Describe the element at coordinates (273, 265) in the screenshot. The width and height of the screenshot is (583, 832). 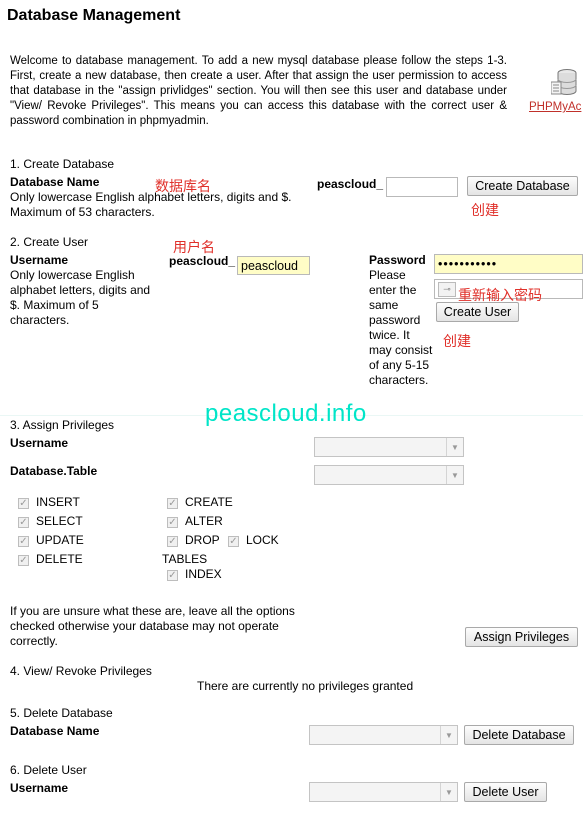
I see `username-input` at that location.